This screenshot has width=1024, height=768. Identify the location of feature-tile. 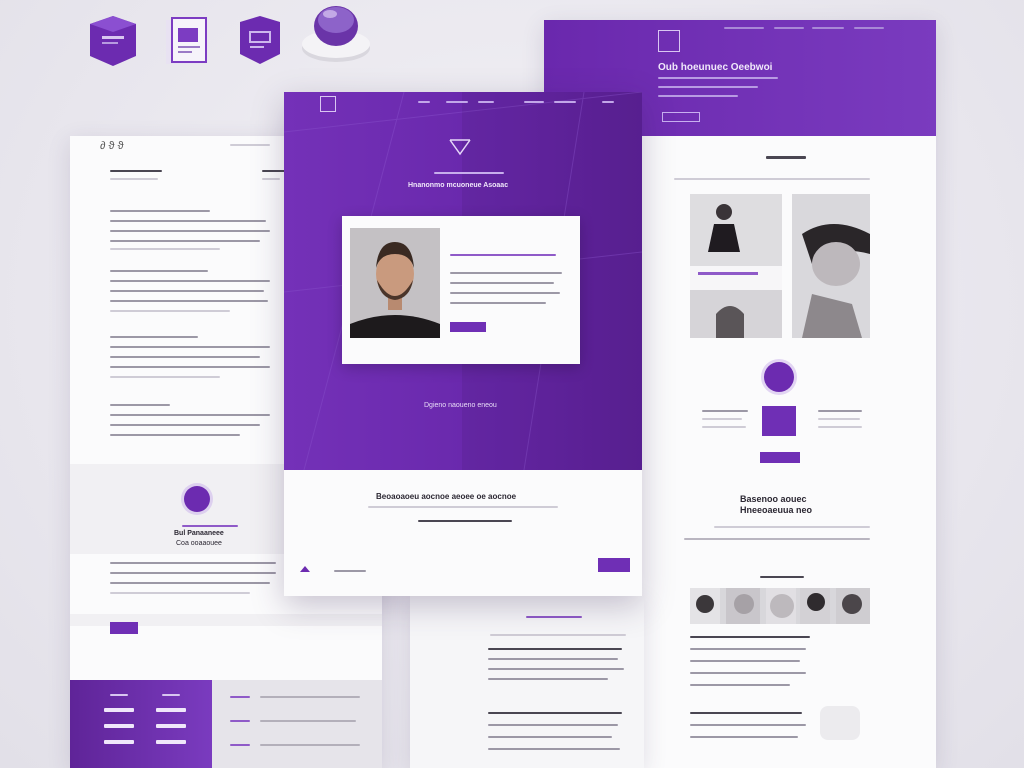
(779, 421).